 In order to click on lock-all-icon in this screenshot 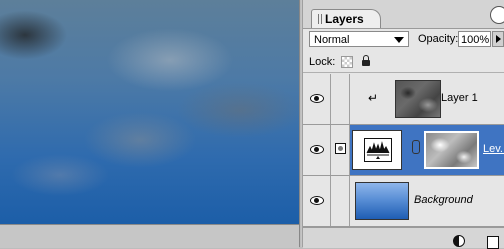, I will do `click(366, 61)`.